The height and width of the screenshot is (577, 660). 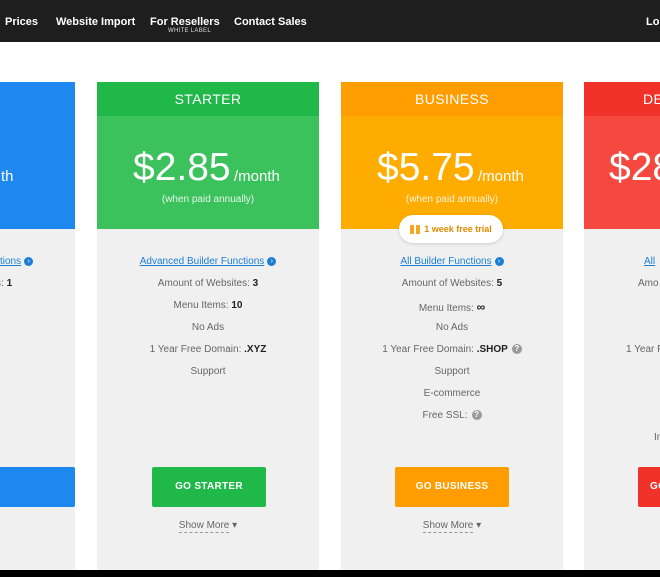 I want to click on builder-functions-link: All, so click(x=652, y=261).